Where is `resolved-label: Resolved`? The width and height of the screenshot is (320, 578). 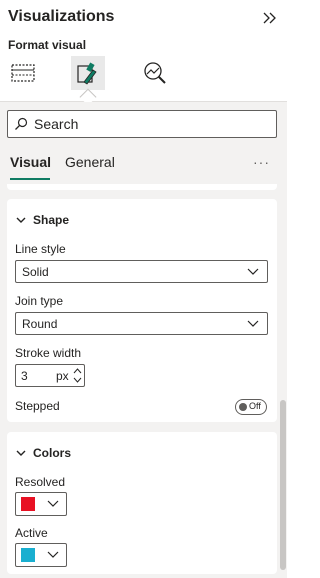 resolved-label: Resolved is located at coordinates (40, 482).